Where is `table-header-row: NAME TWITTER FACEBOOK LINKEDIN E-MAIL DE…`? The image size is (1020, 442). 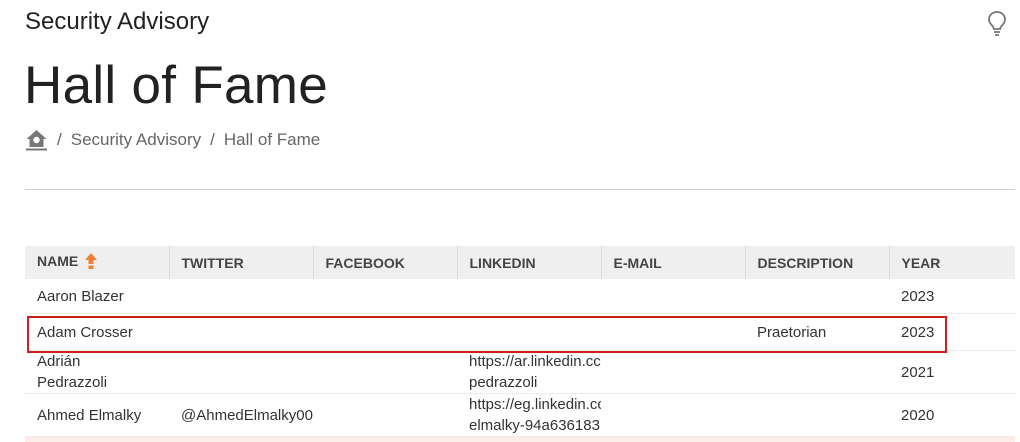
table-header-row: NAME TWITTER FACEBOOK LINKEDIN E-MAIL DE… is located at coordinates (520, 262).